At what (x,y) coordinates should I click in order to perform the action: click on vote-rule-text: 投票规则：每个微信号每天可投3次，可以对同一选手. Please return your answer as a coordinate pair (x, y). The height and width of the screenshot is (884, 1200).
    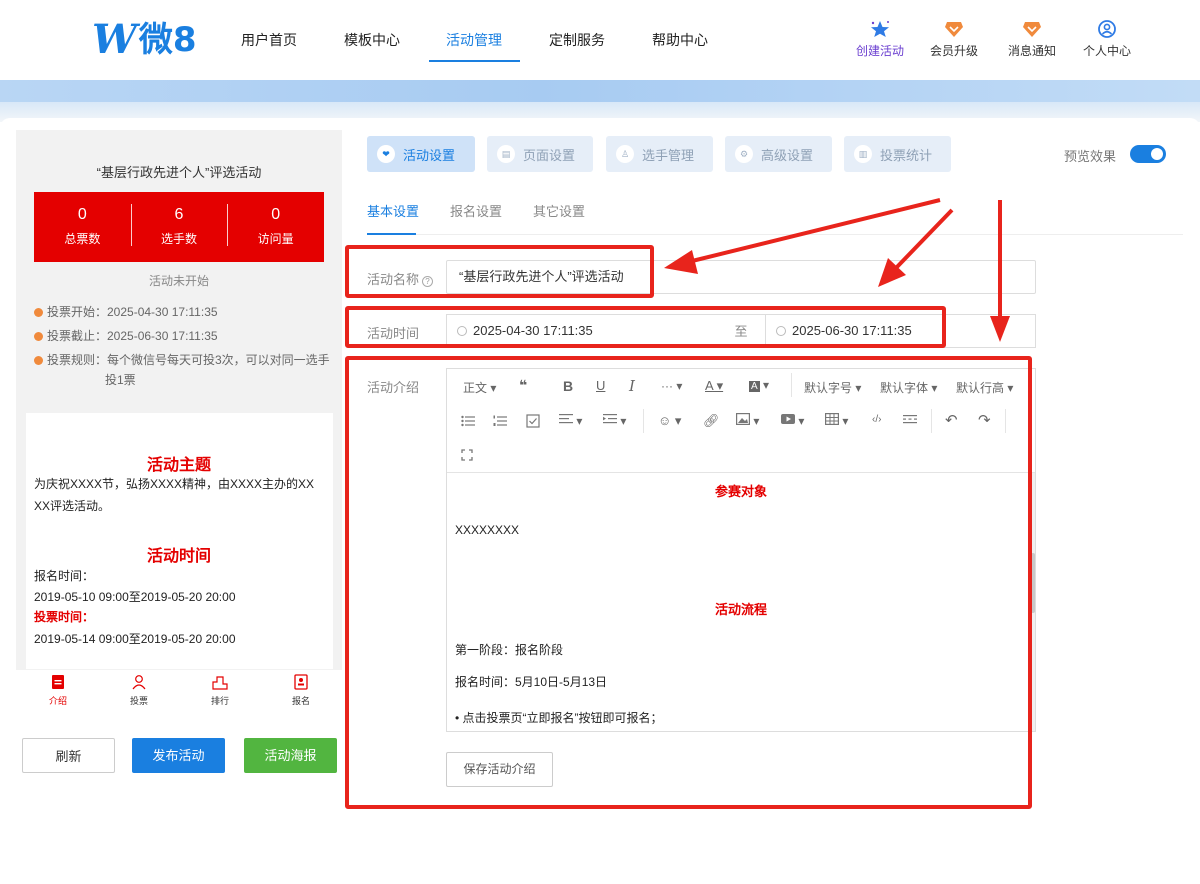
    Looking at the image, I should click on (188, 360).